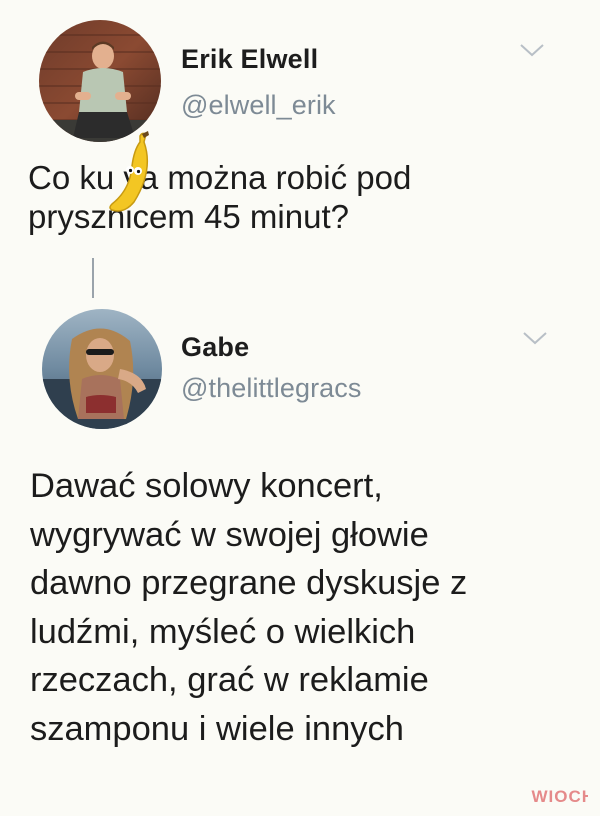 This screenshot has width=600, height=816. I want to click on watermark-text: WIOCHA, so click(560, 796).